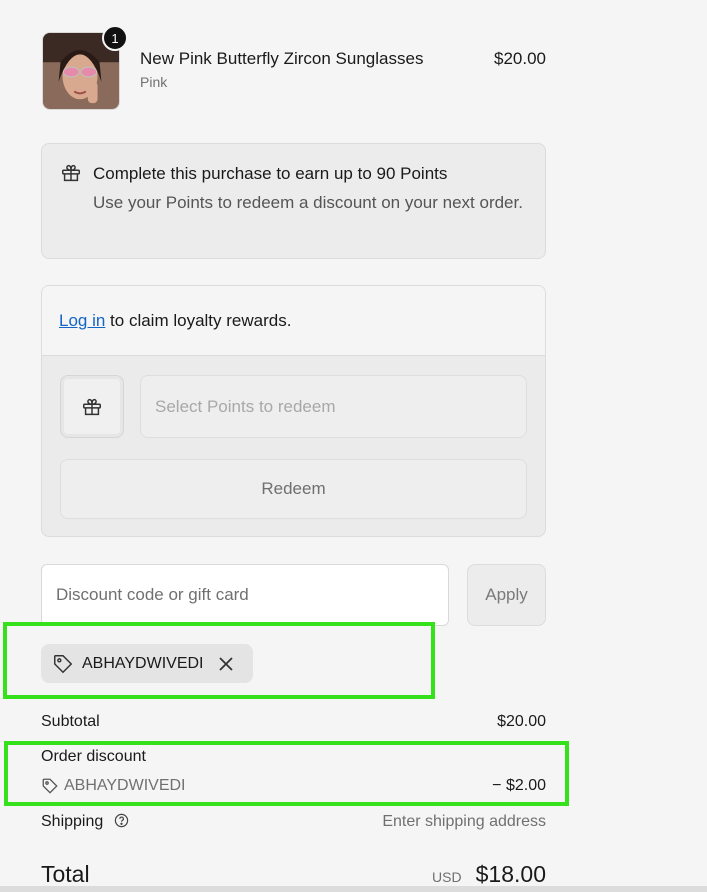 The image size is (707, 892). What do you see at coordinates (506, 595) in the screenshot?
I see `apply-button: Apply` at bounding box center [506, 595].